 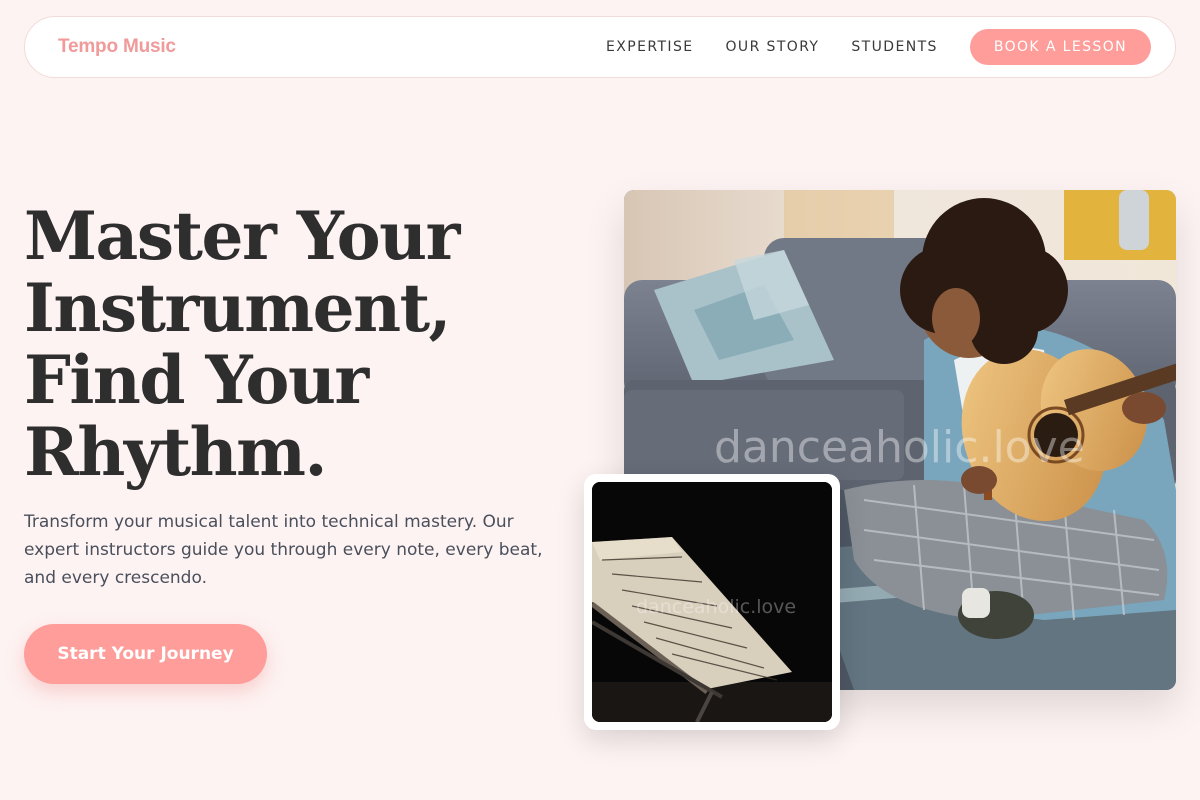 I want to click on hero-title-line: Find Your, so click(x=196, y=380).